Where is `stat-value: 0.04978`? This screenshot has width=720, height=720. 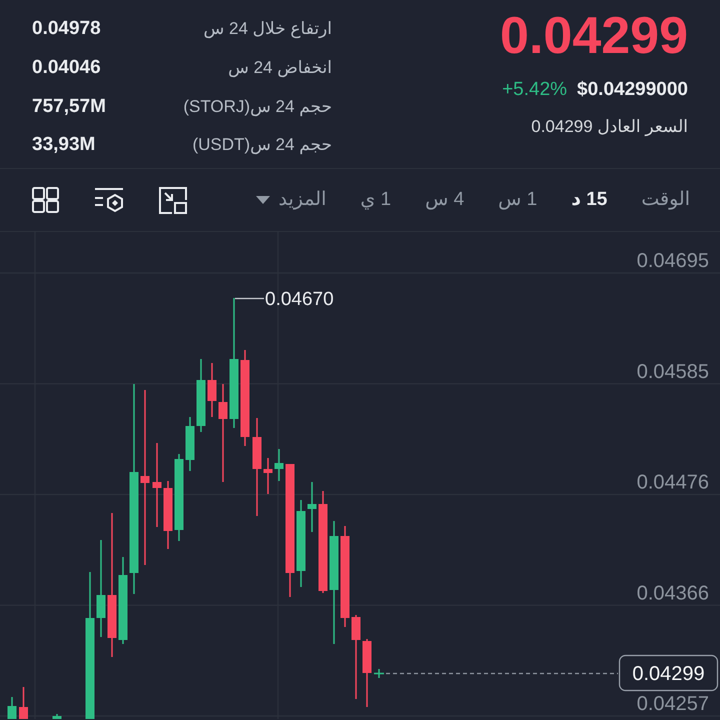 stat-value: 0.04978 is located at coordinates (67, 29).